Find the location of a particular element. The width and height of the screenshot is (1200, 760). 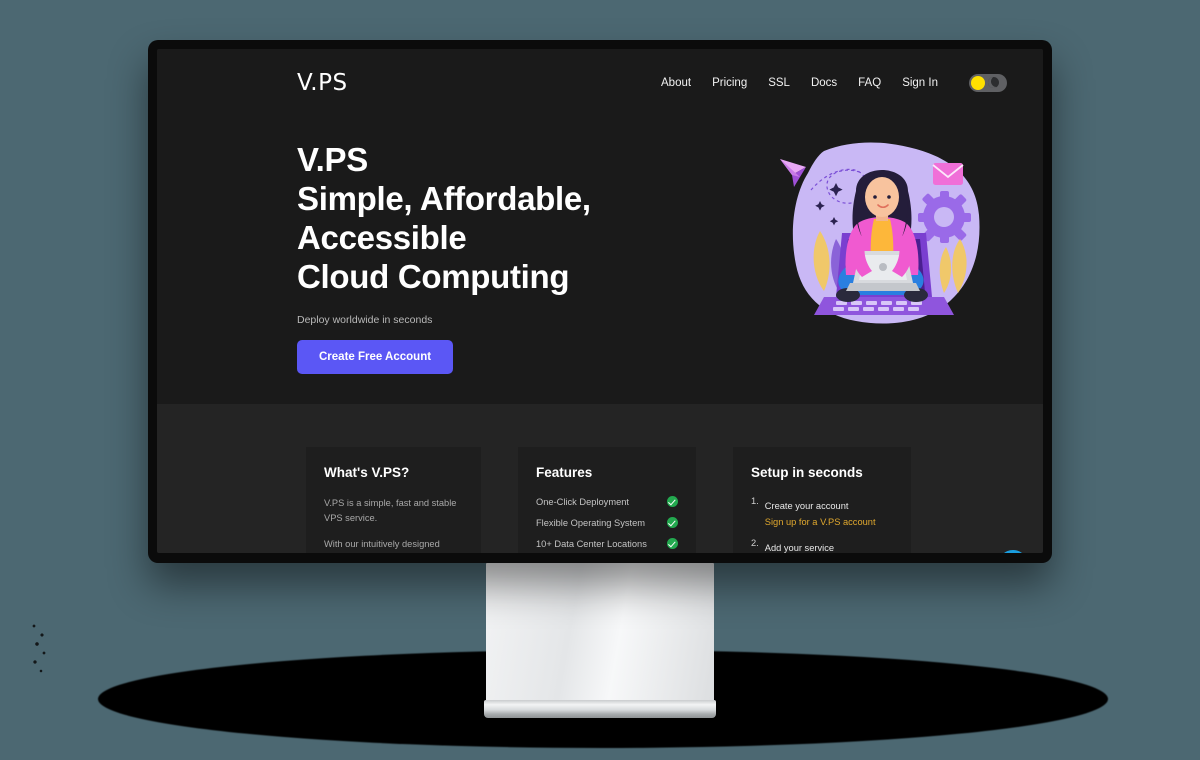

card-title: What's V.PS? is located at coordinates (367, 472).